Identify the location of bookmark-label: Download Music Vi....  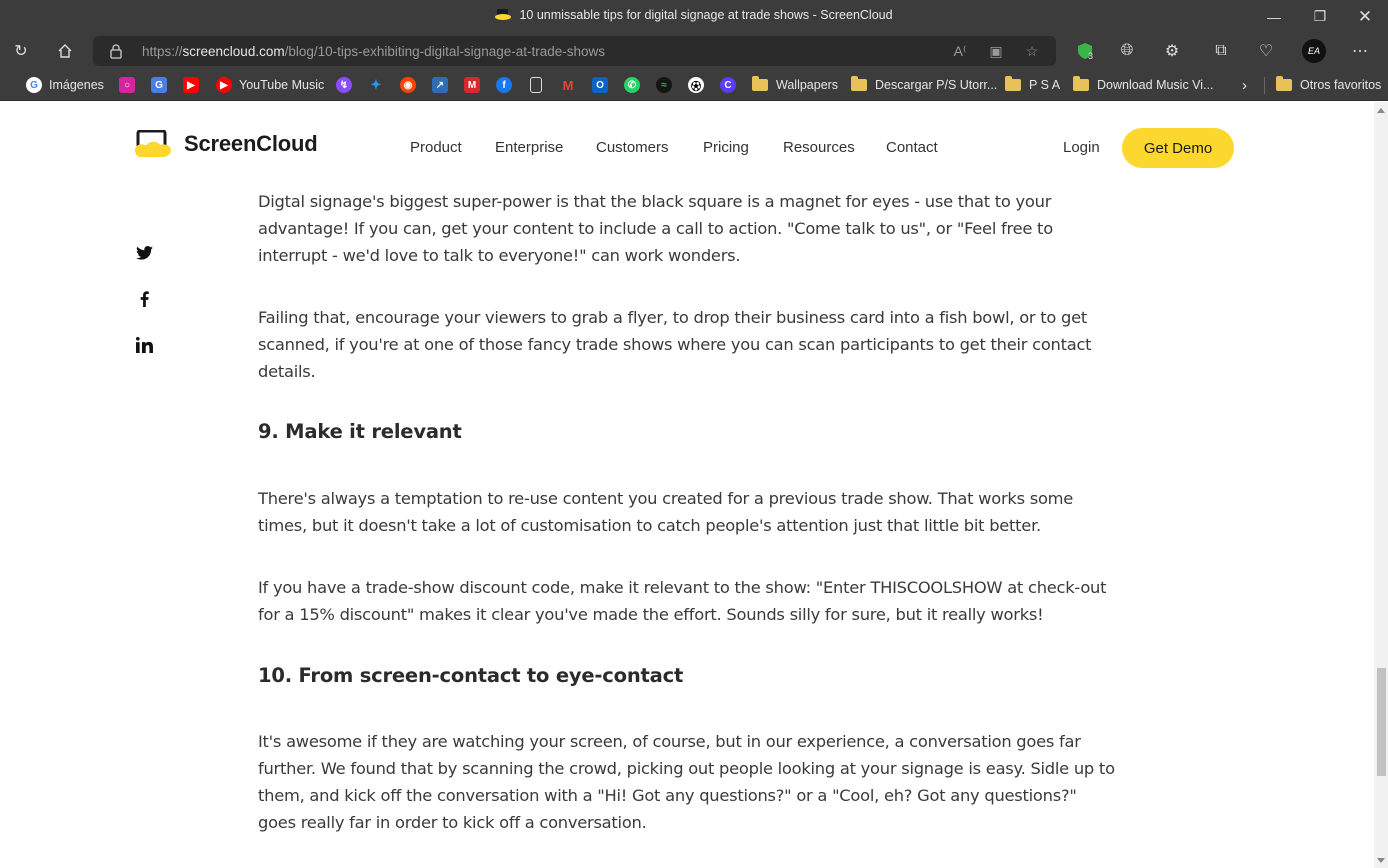
(1155, 85).